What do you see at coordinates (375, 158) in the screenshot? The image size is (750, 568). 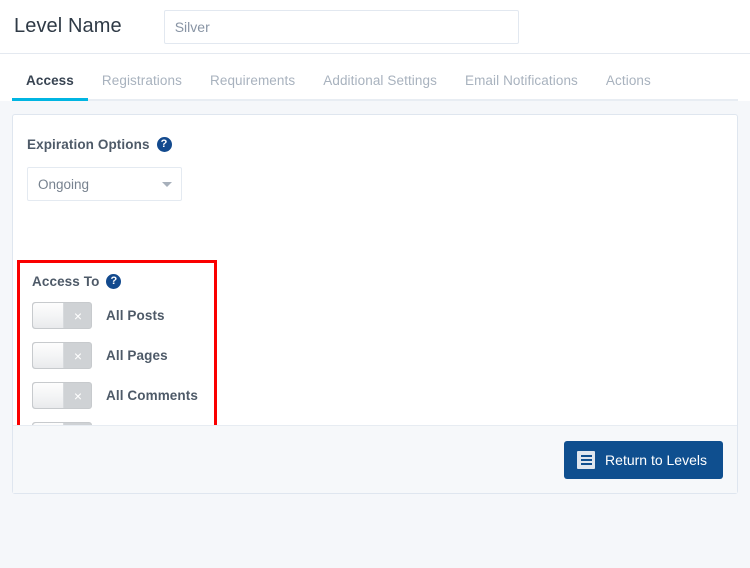 I see `card-inner: Expiration Options ? Ongoing` at bounding box center [375, 158].